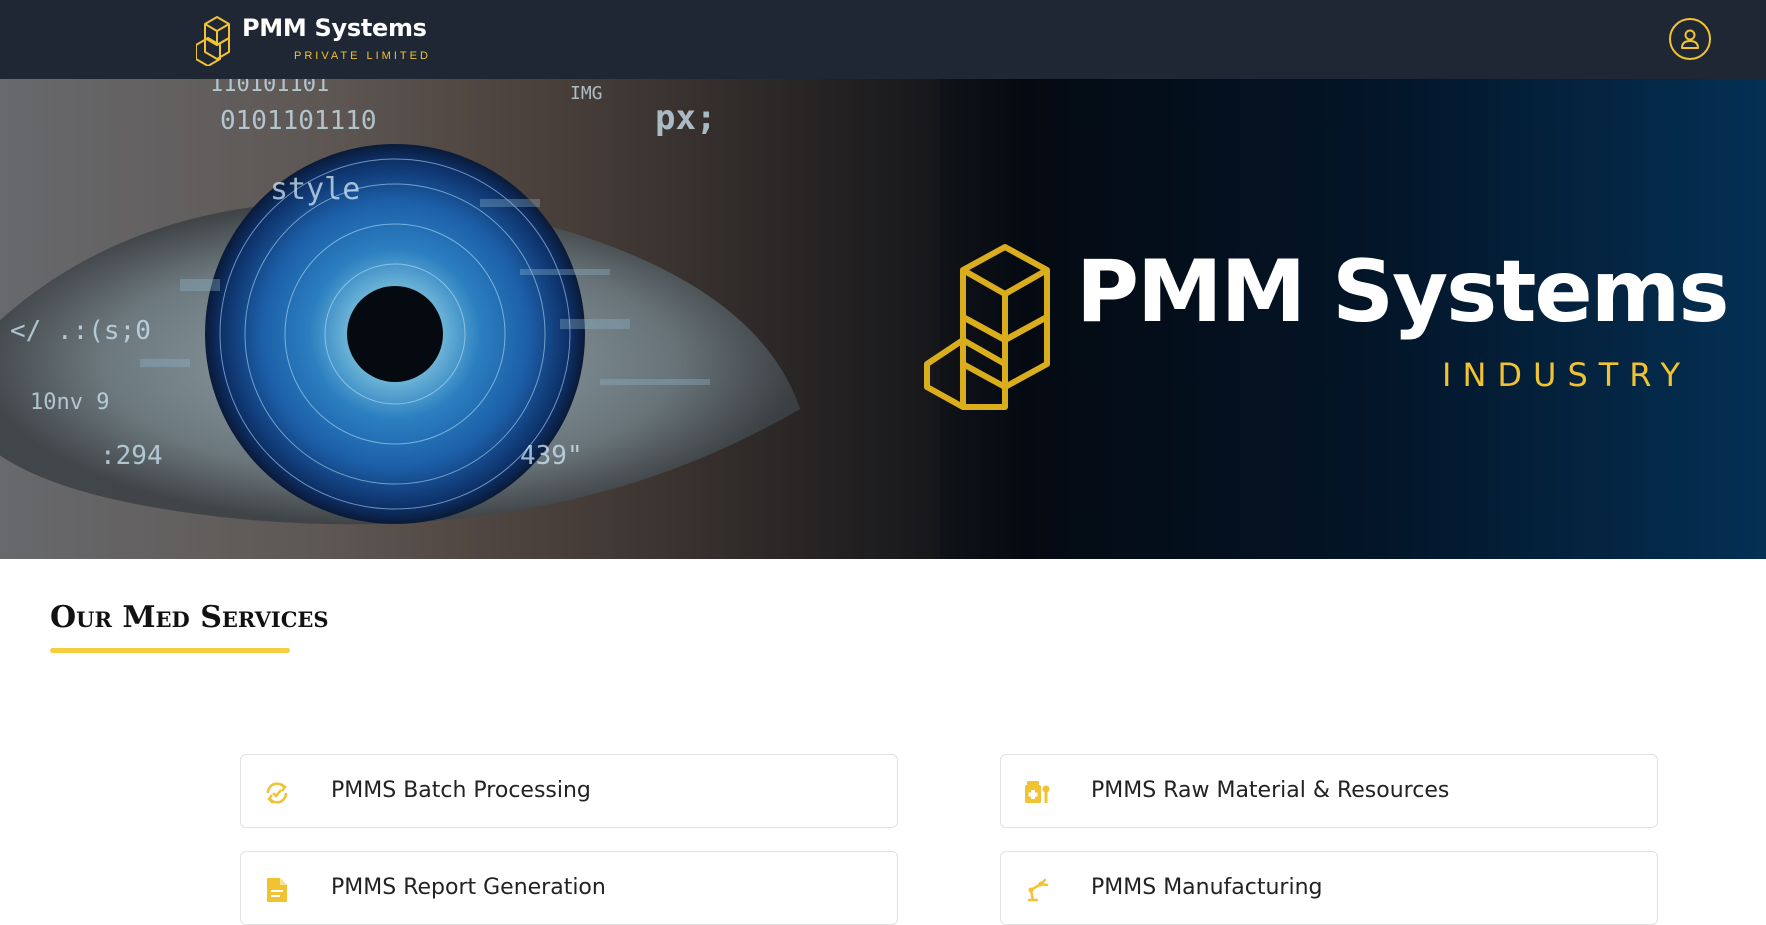 This screenshot has width=1766, height=925. Describe the element at coordinates (1037, 792) in the screenshot. I see `medicine-box-icon` at that location.